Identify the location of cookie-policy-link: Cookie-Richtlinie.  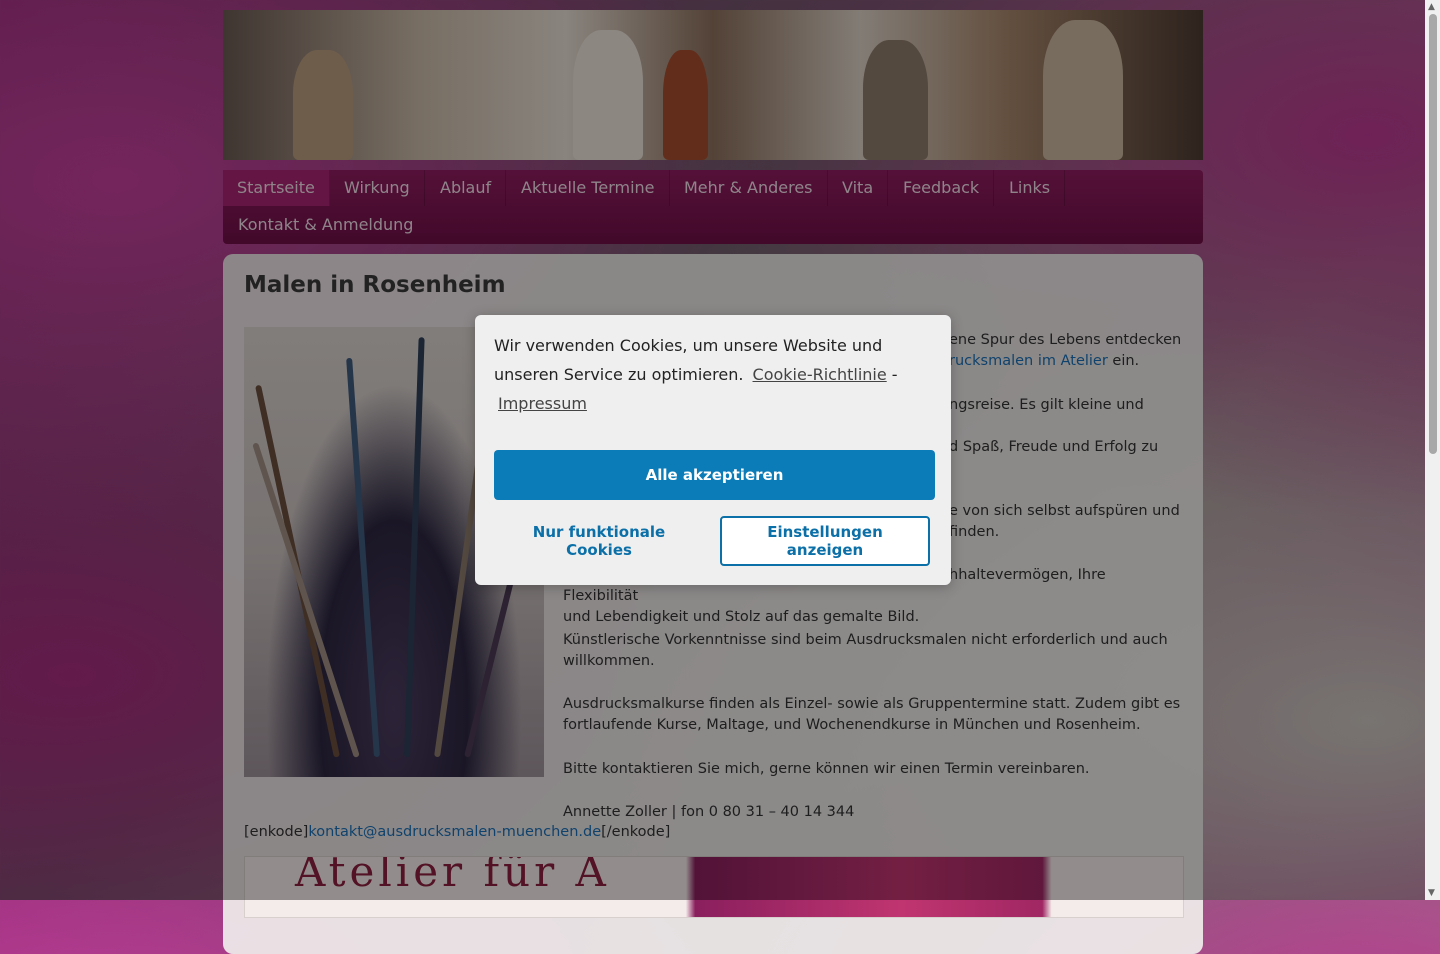
(820, 374).